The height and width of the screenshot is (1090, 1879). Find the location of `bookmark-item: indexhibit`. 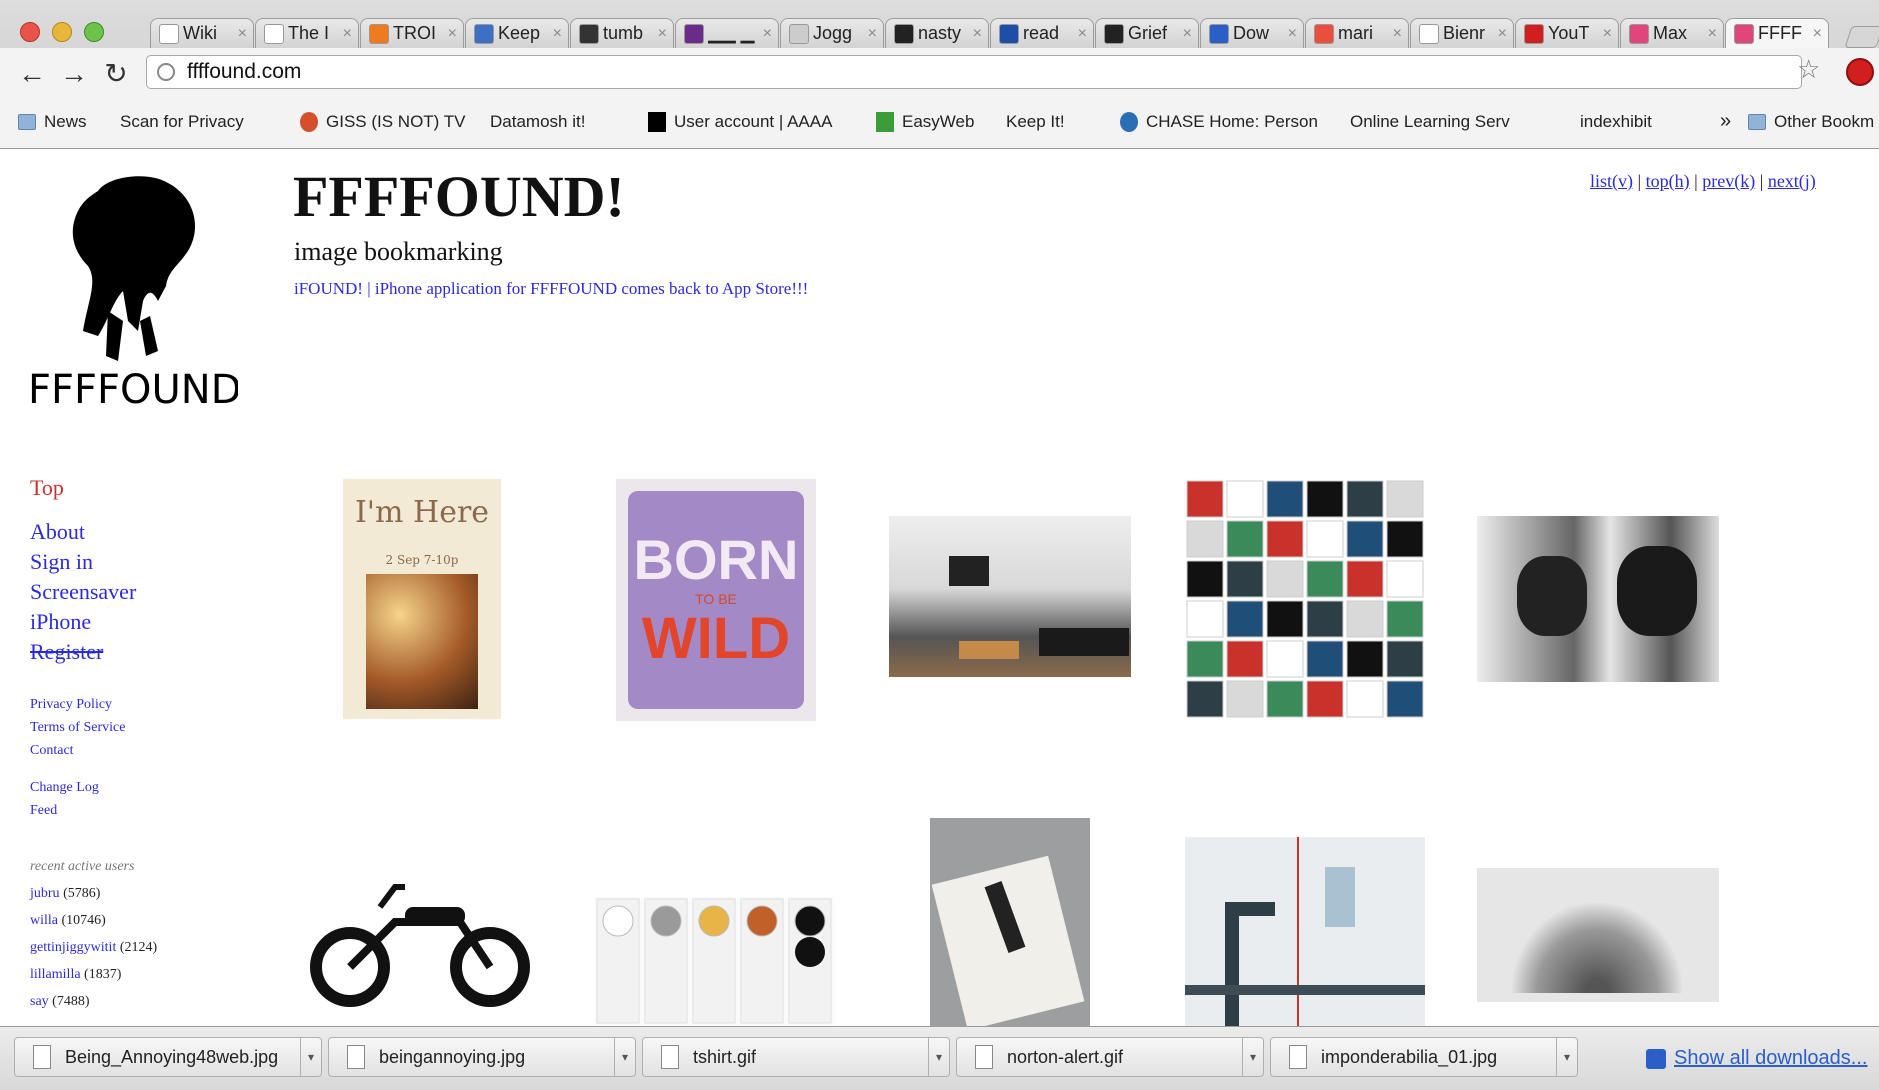

bookmark-item: indexhibit is located at coordinates (1616, 196).